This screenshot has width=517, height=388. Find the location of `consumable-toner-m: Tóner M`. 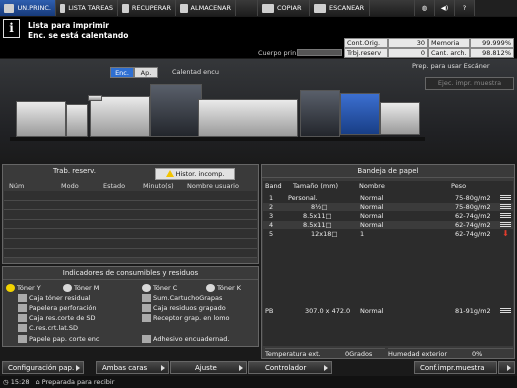

consumable-toner-m: Tóner M is located at coordinates (81, 288).